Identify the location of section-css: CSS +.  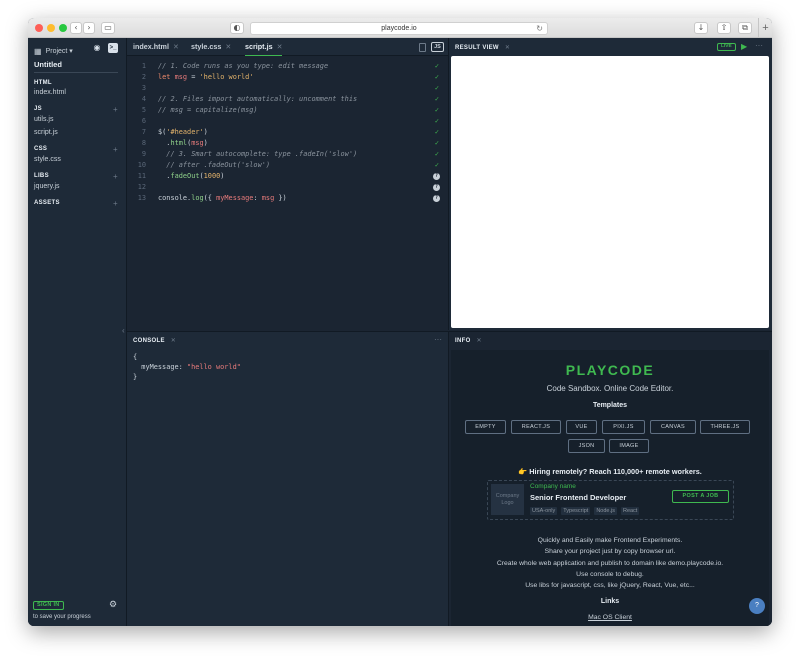
(76, 149).